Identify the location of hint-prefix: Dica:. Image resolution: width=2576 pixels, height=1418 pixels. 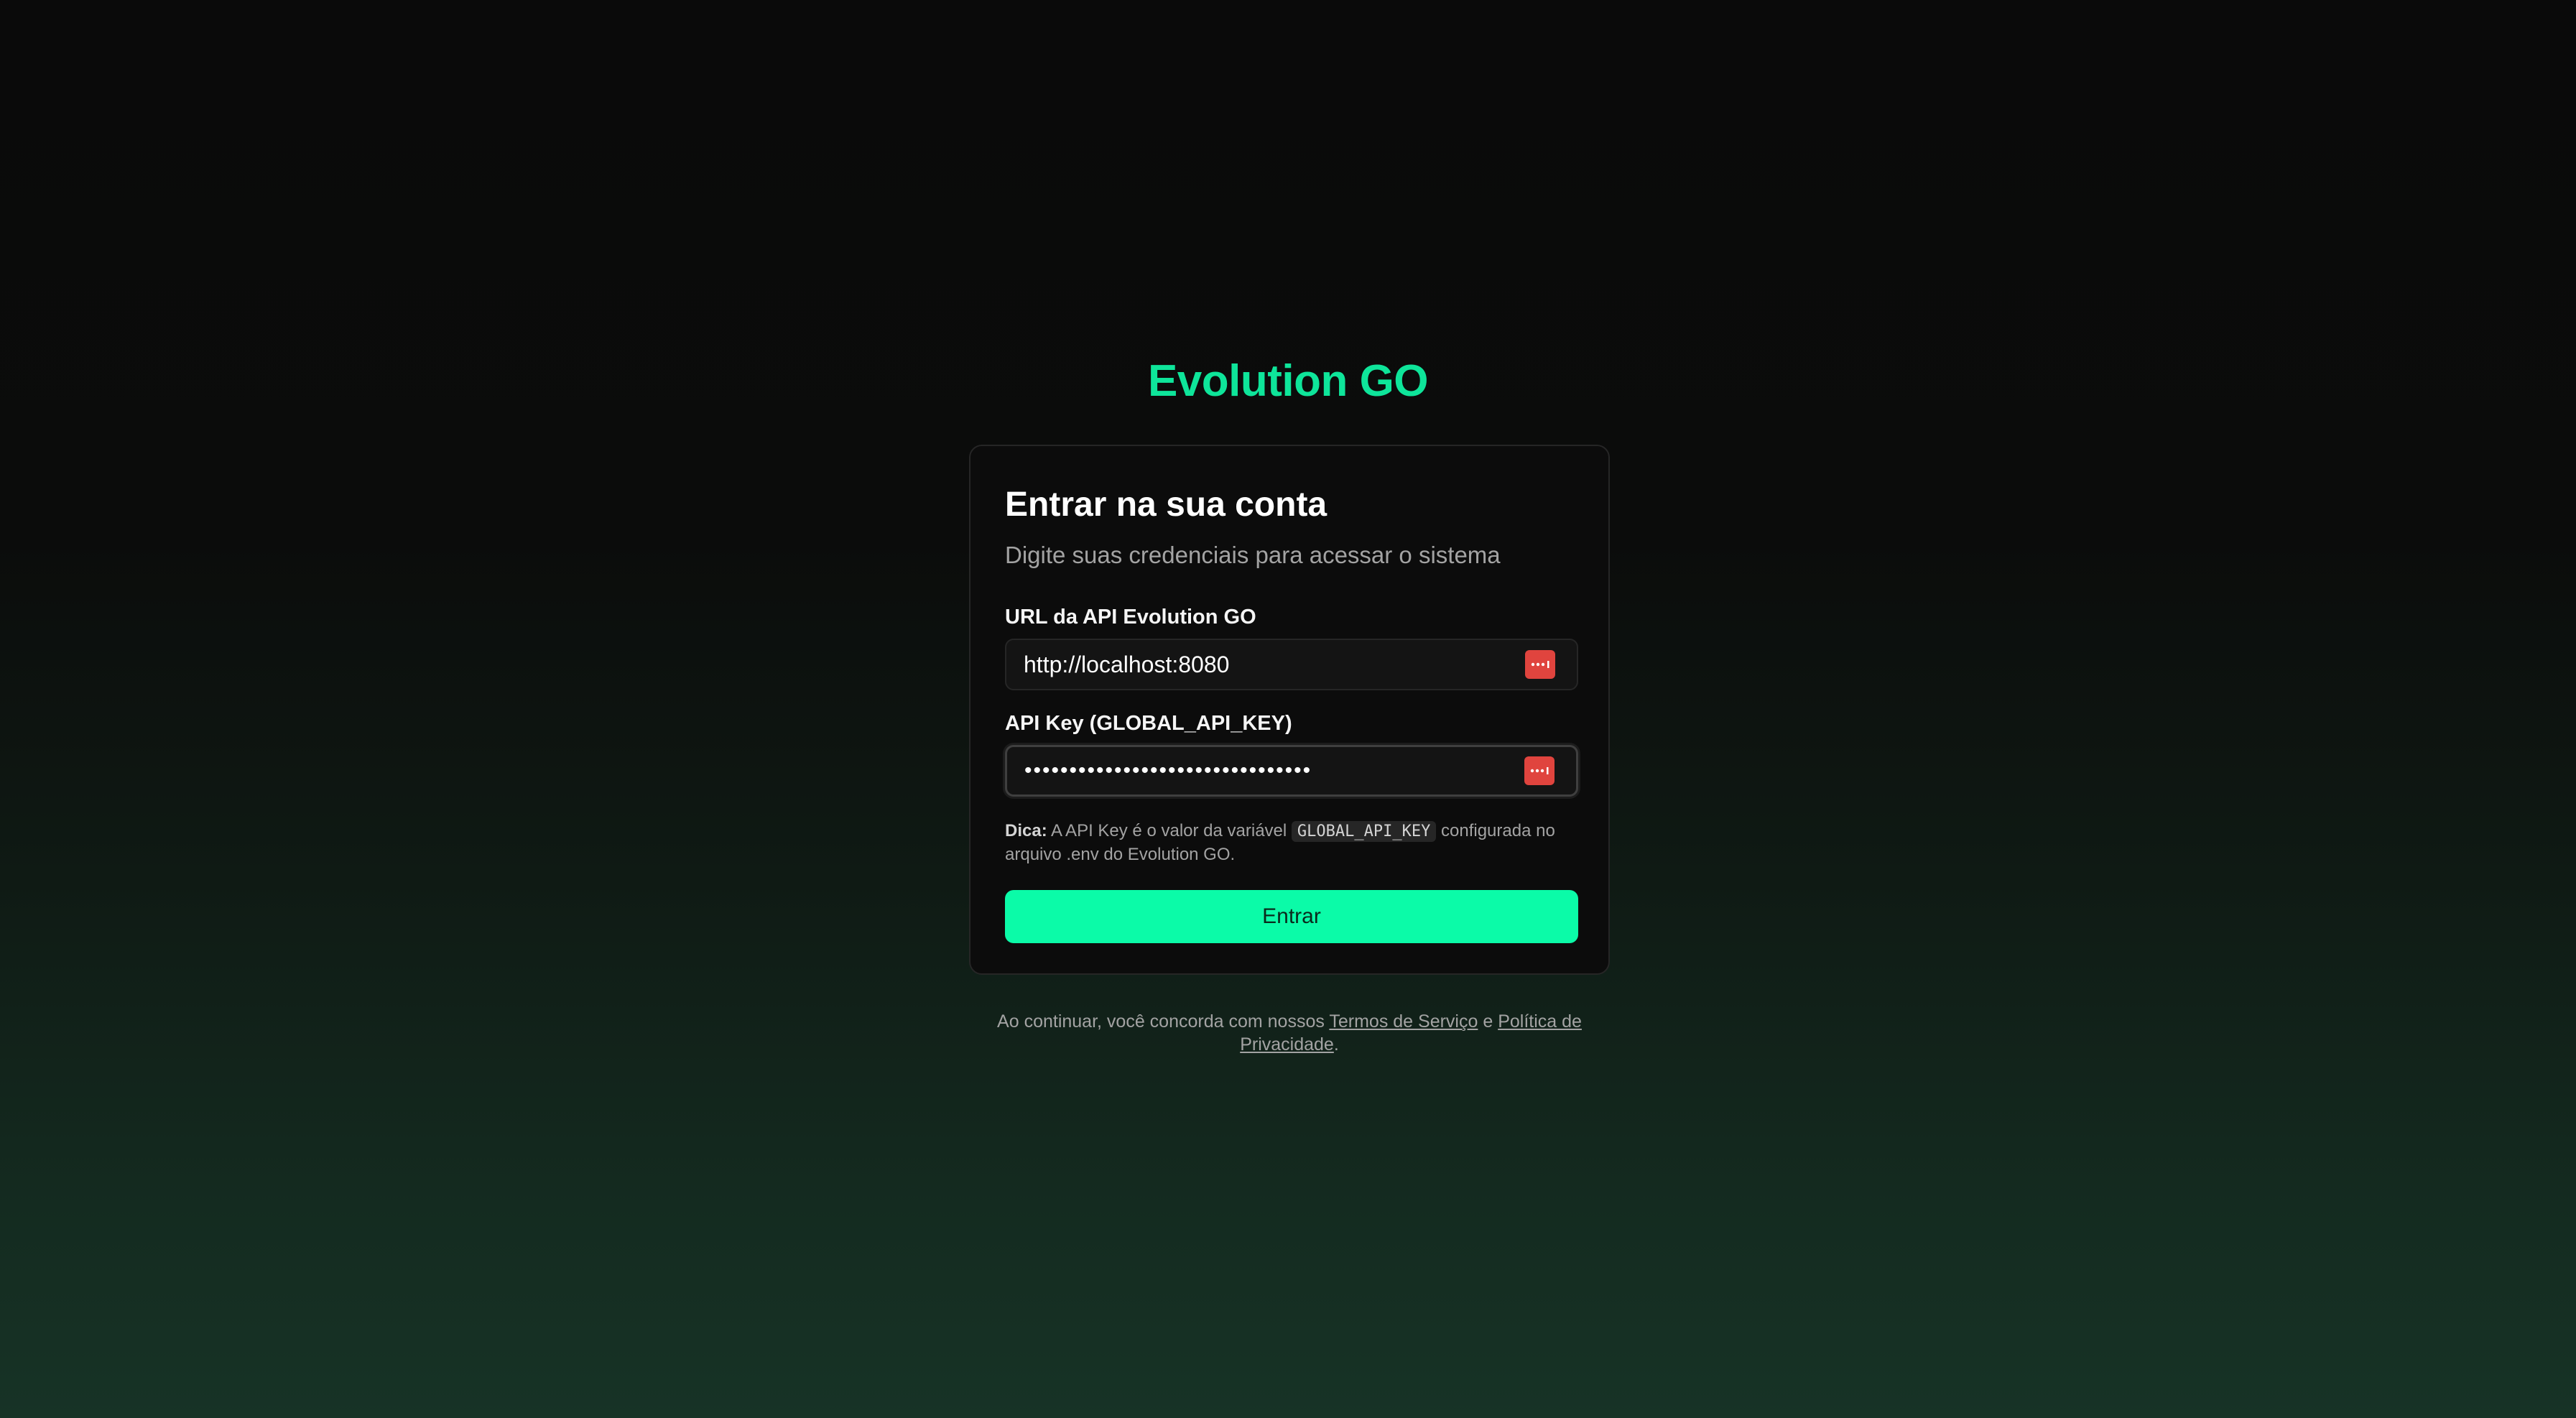
(1026, 831).